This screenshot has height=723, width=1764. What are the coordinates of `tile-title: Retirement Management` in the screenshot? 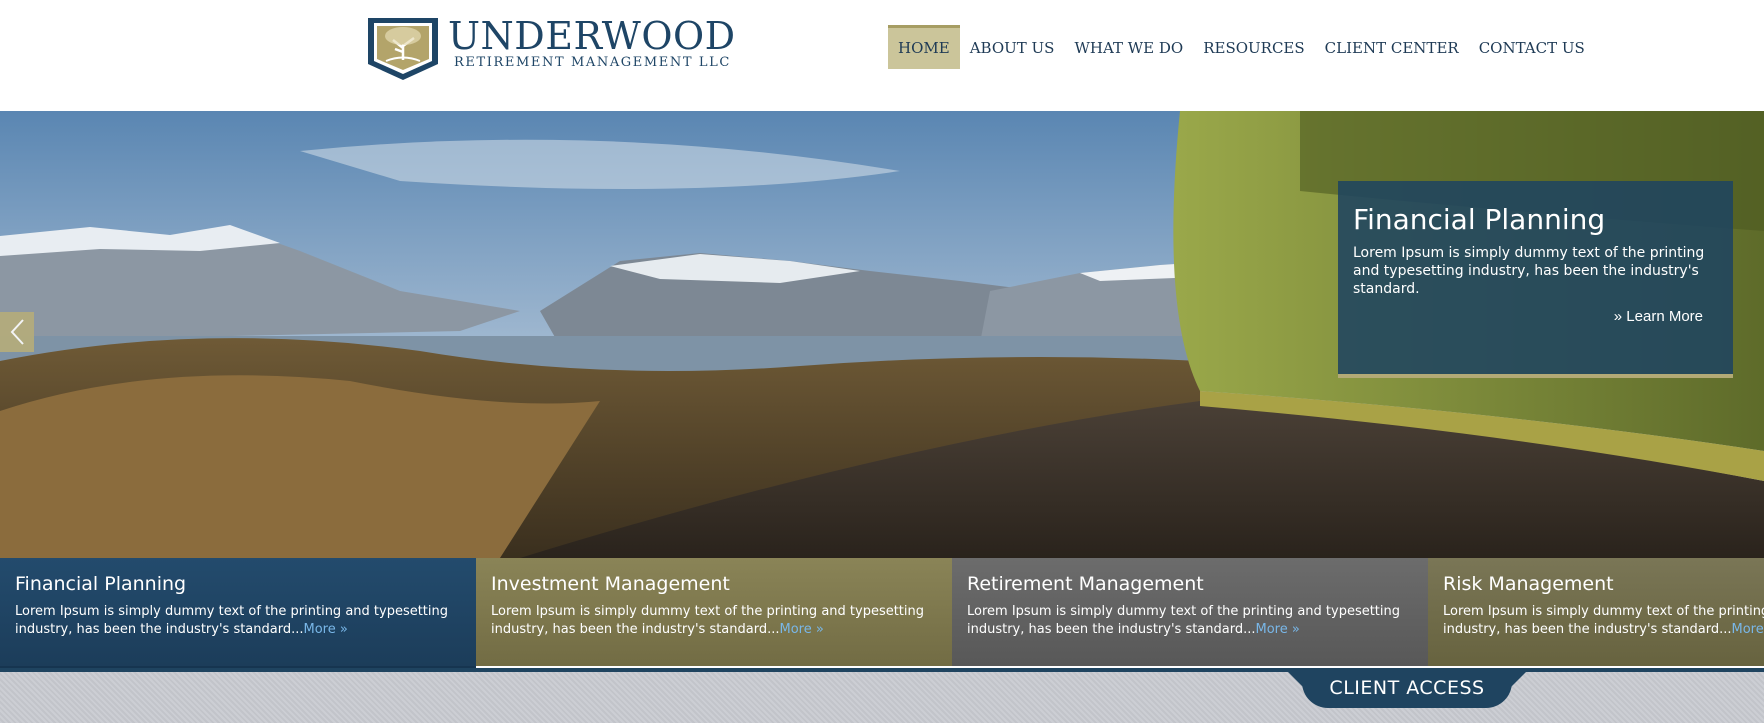 It's located at (1085, 584).